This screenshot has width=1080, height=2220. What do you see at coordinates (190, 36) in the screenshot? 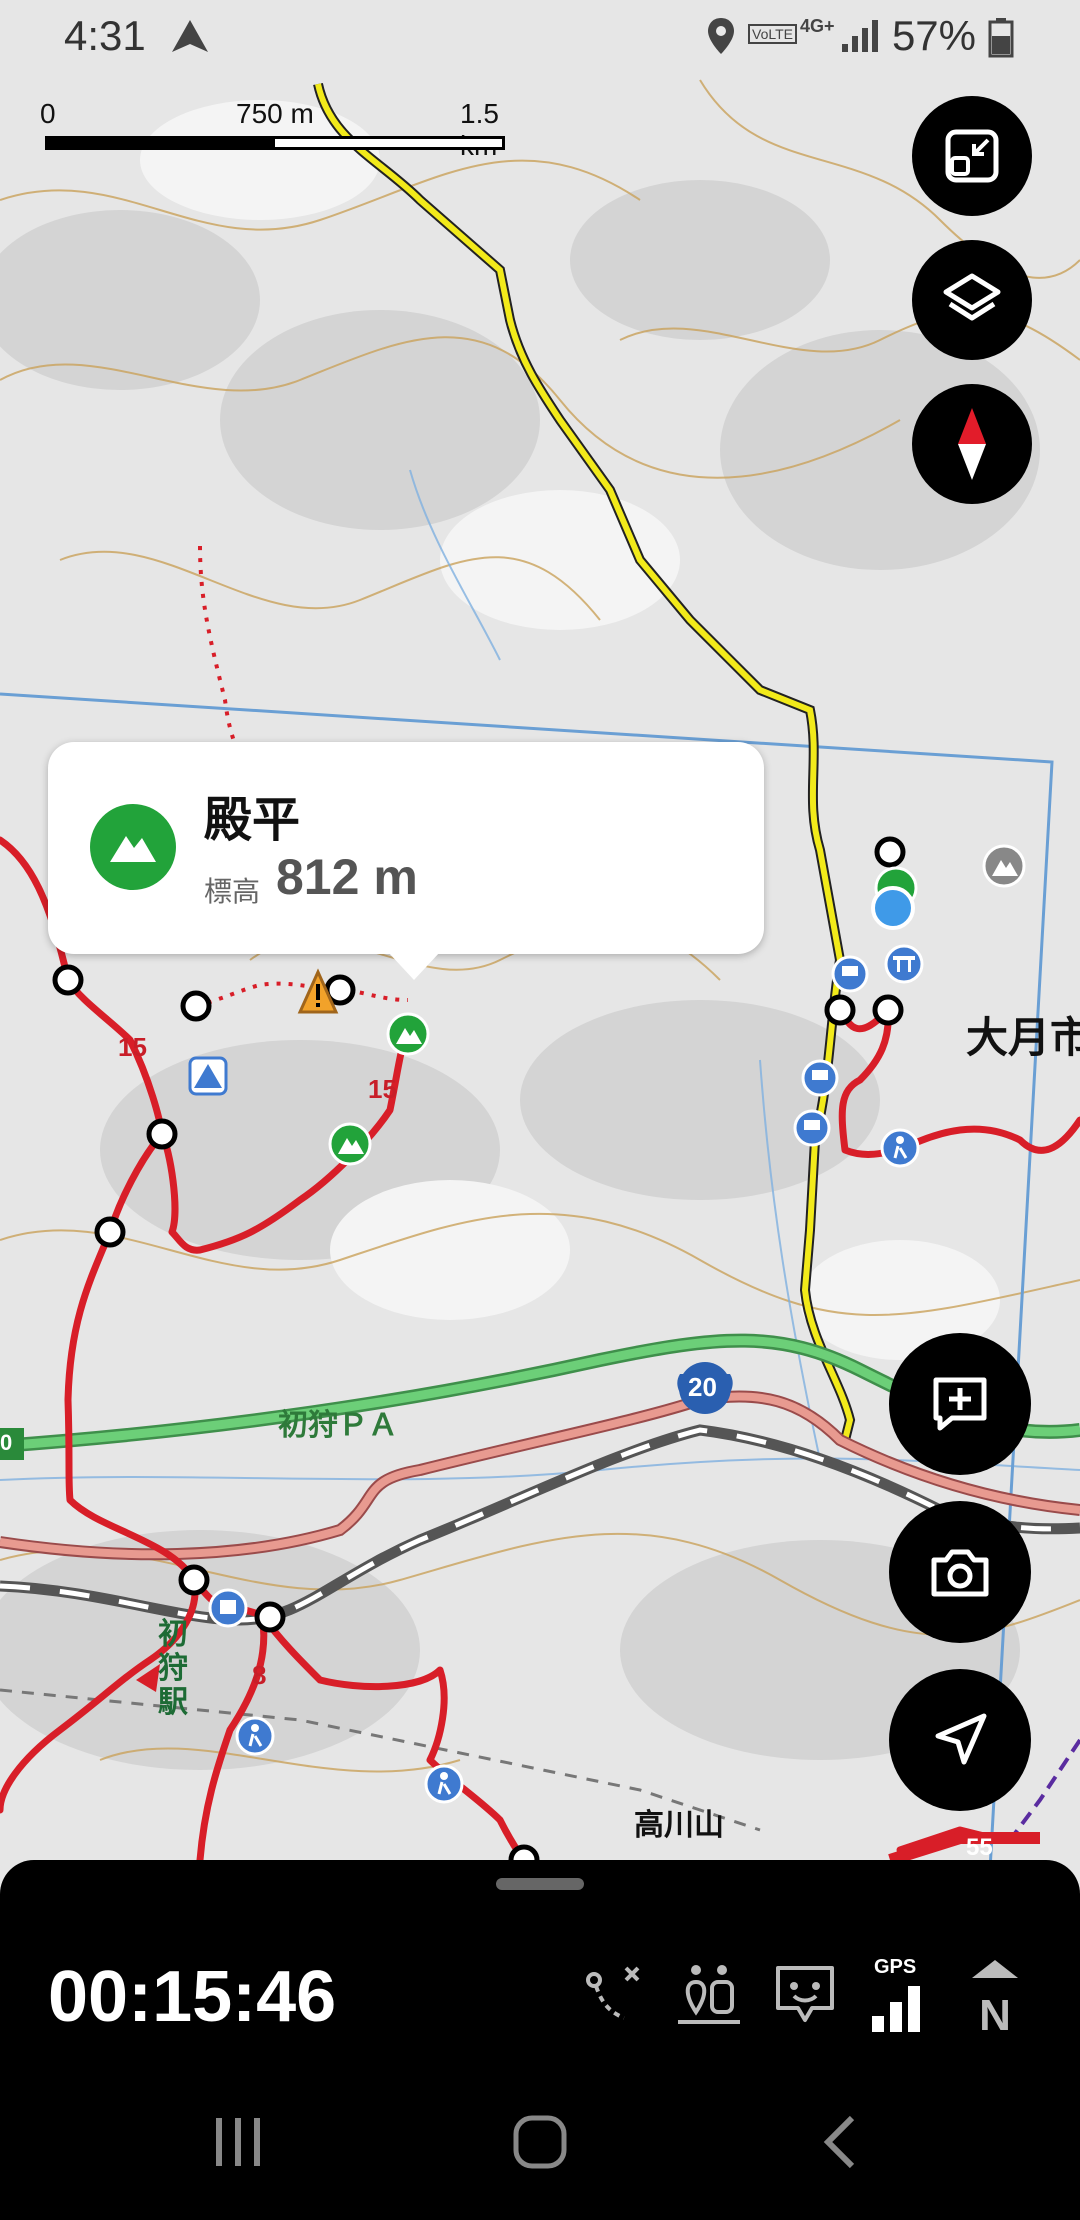
I see `navigation-status-icon` at bounding box center [190, 36].